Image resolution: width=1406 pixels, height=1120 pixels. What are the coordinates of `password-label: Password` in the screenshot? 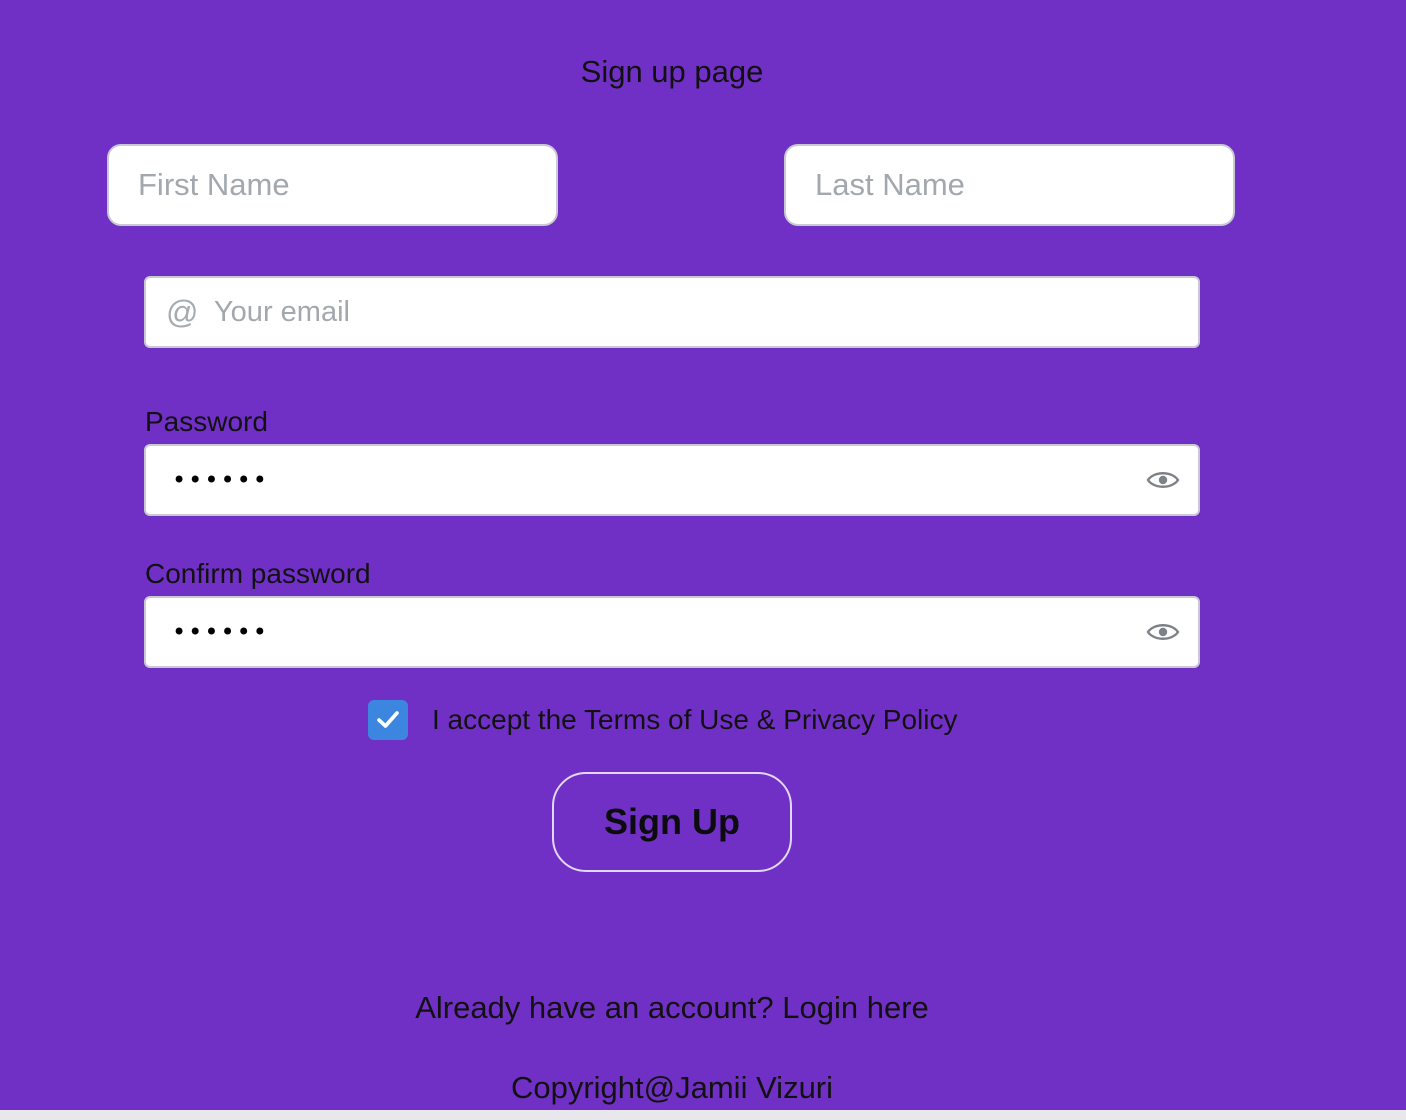 It's located at (206, 421).